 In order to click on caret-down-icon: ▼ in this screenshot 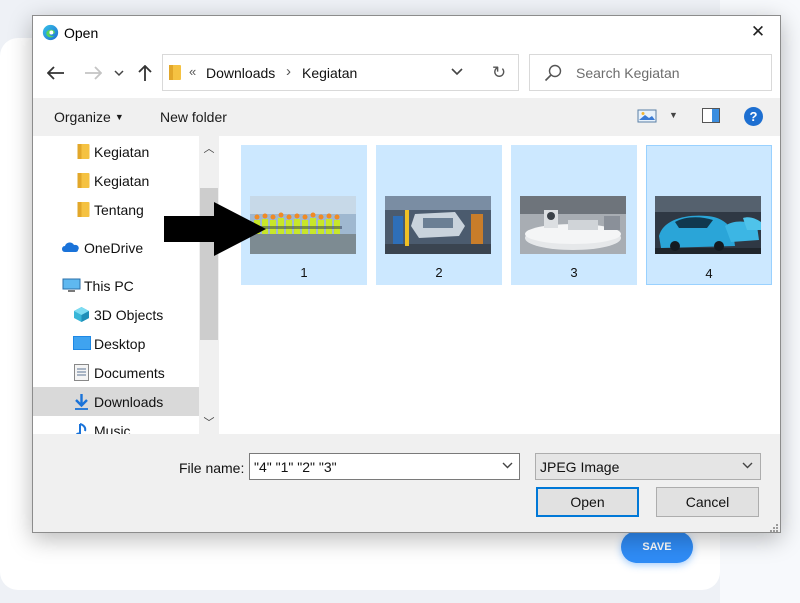, I will do `click(119, 117)`.